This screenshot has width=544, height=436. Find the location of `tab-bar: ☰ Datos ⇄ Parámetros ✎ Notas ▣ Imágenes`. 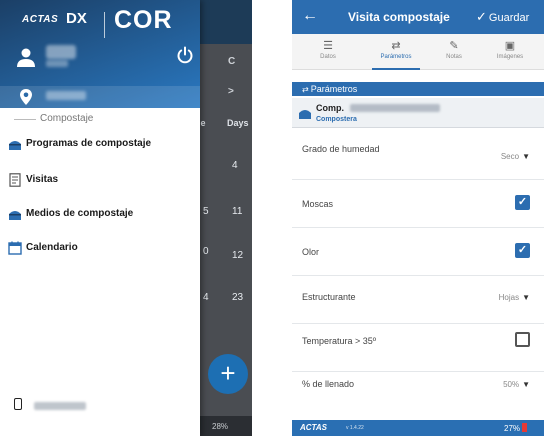

tab-bar: ☰ Datos ⇄ Parámetros ✎ Notas ▣ Imágenes is located at coordinates (418, 52).